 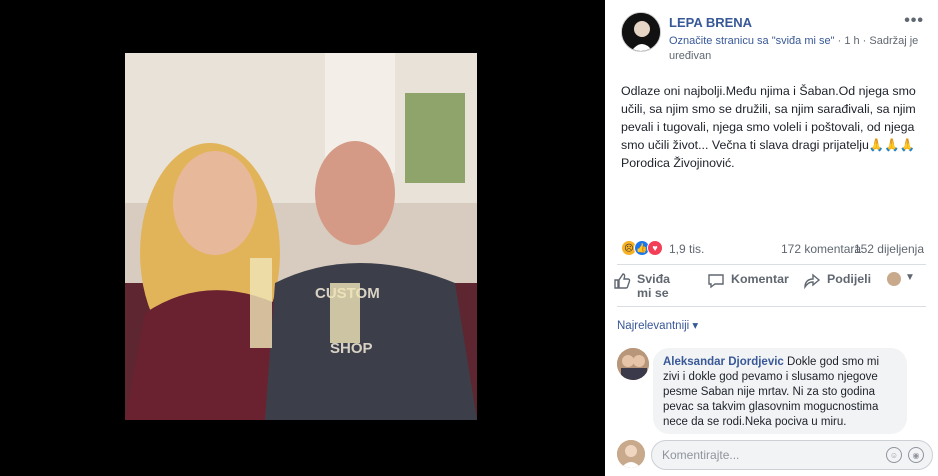 What do you see at coordinates (905, 455) in the screenshot?
I see `composer-icons: ☺ ◉` at bounding box center [905, 455].